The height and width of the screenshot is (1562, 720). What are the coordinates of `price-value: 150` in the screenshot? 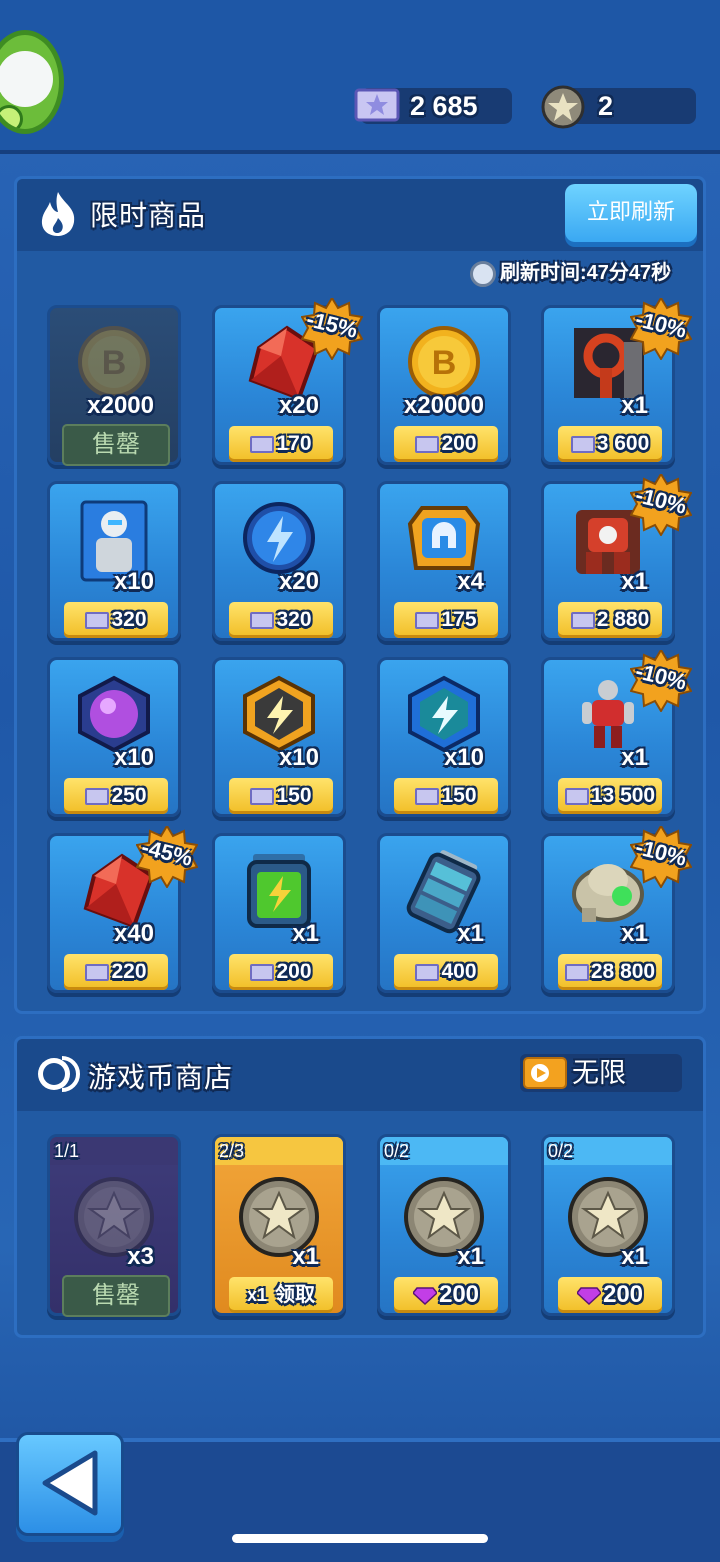 It's located at (459, 795).